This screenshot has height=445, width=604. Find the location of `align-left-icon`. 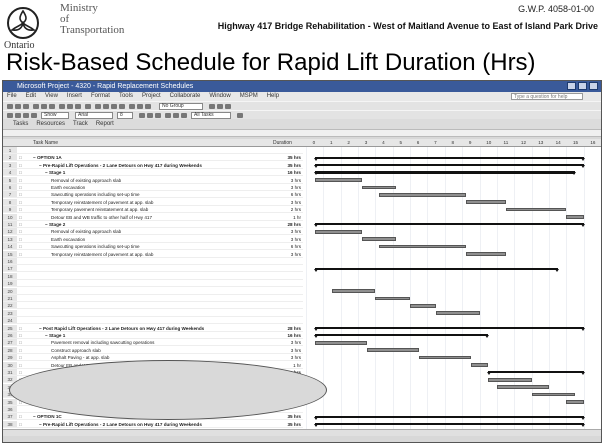

align-left-icon is located at coordinates (168, 115).